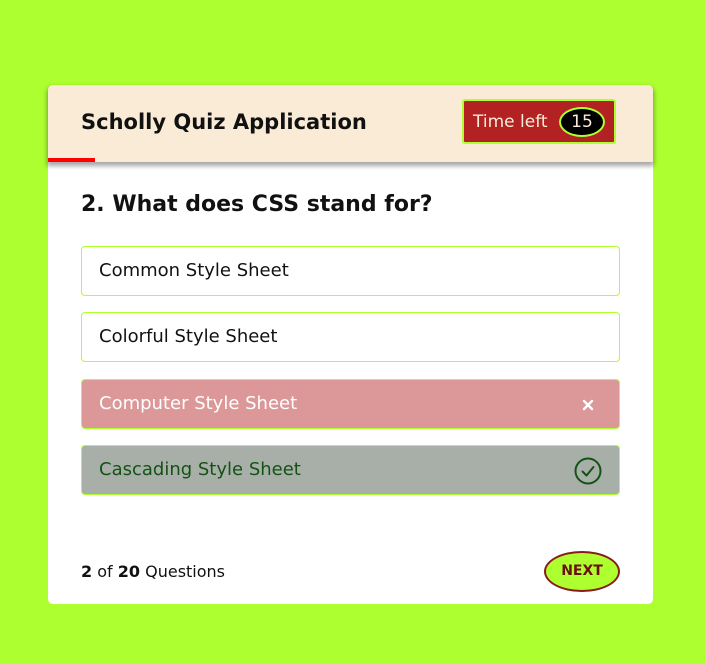 The image size is (705, 664). Describe the element at coordinates (87, 571) in the screenshot. I see `current-question-number: 2` at that location.